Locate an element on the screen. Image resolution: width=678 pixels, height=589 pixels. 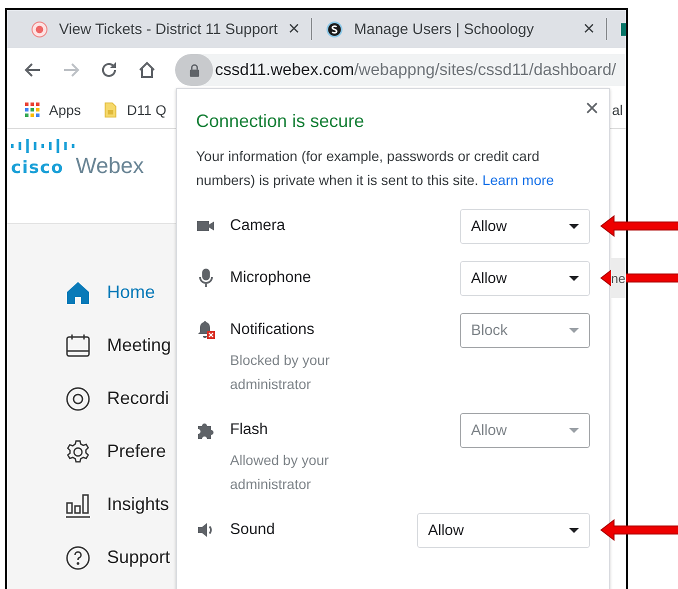
permission-label: Microphone is located at coordinates (270, 278).